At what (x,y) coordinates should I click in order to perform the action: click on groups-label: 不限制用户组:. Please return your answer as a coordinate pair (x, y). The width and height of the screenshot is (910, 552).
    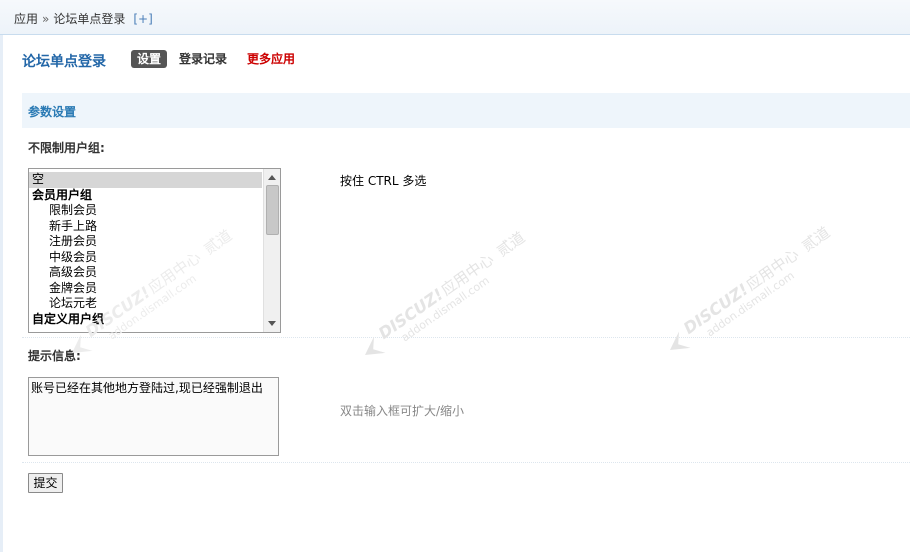
    Looking at the image, I should click on (66, 148).